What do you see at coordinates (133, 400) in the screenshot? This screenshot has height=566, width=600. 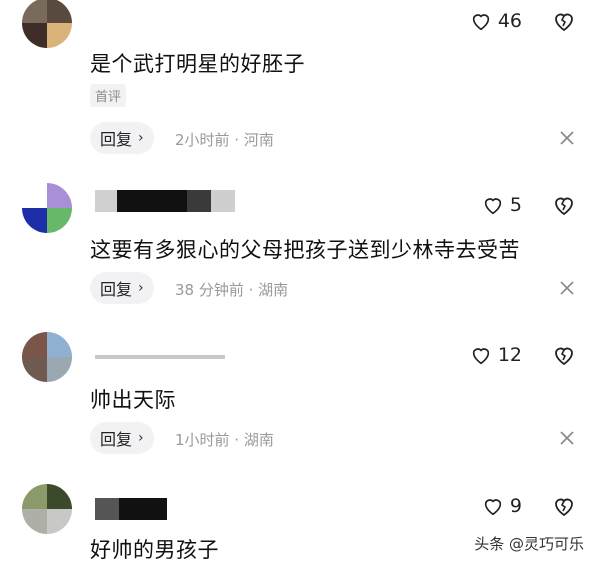 I see `comment-text: 帅出天际` at bounding box center [133, 400].